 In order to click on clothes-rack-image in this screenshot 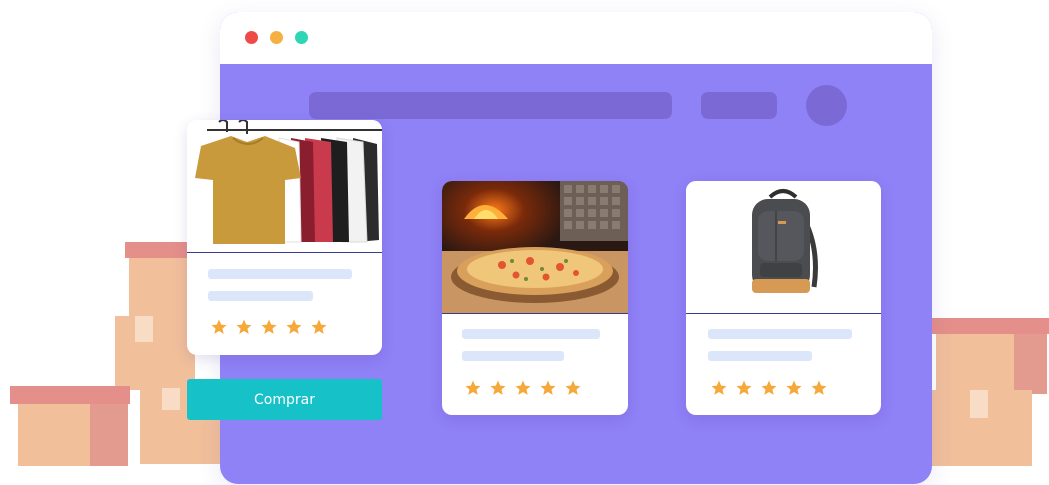, I will do `click(284, 186)`.